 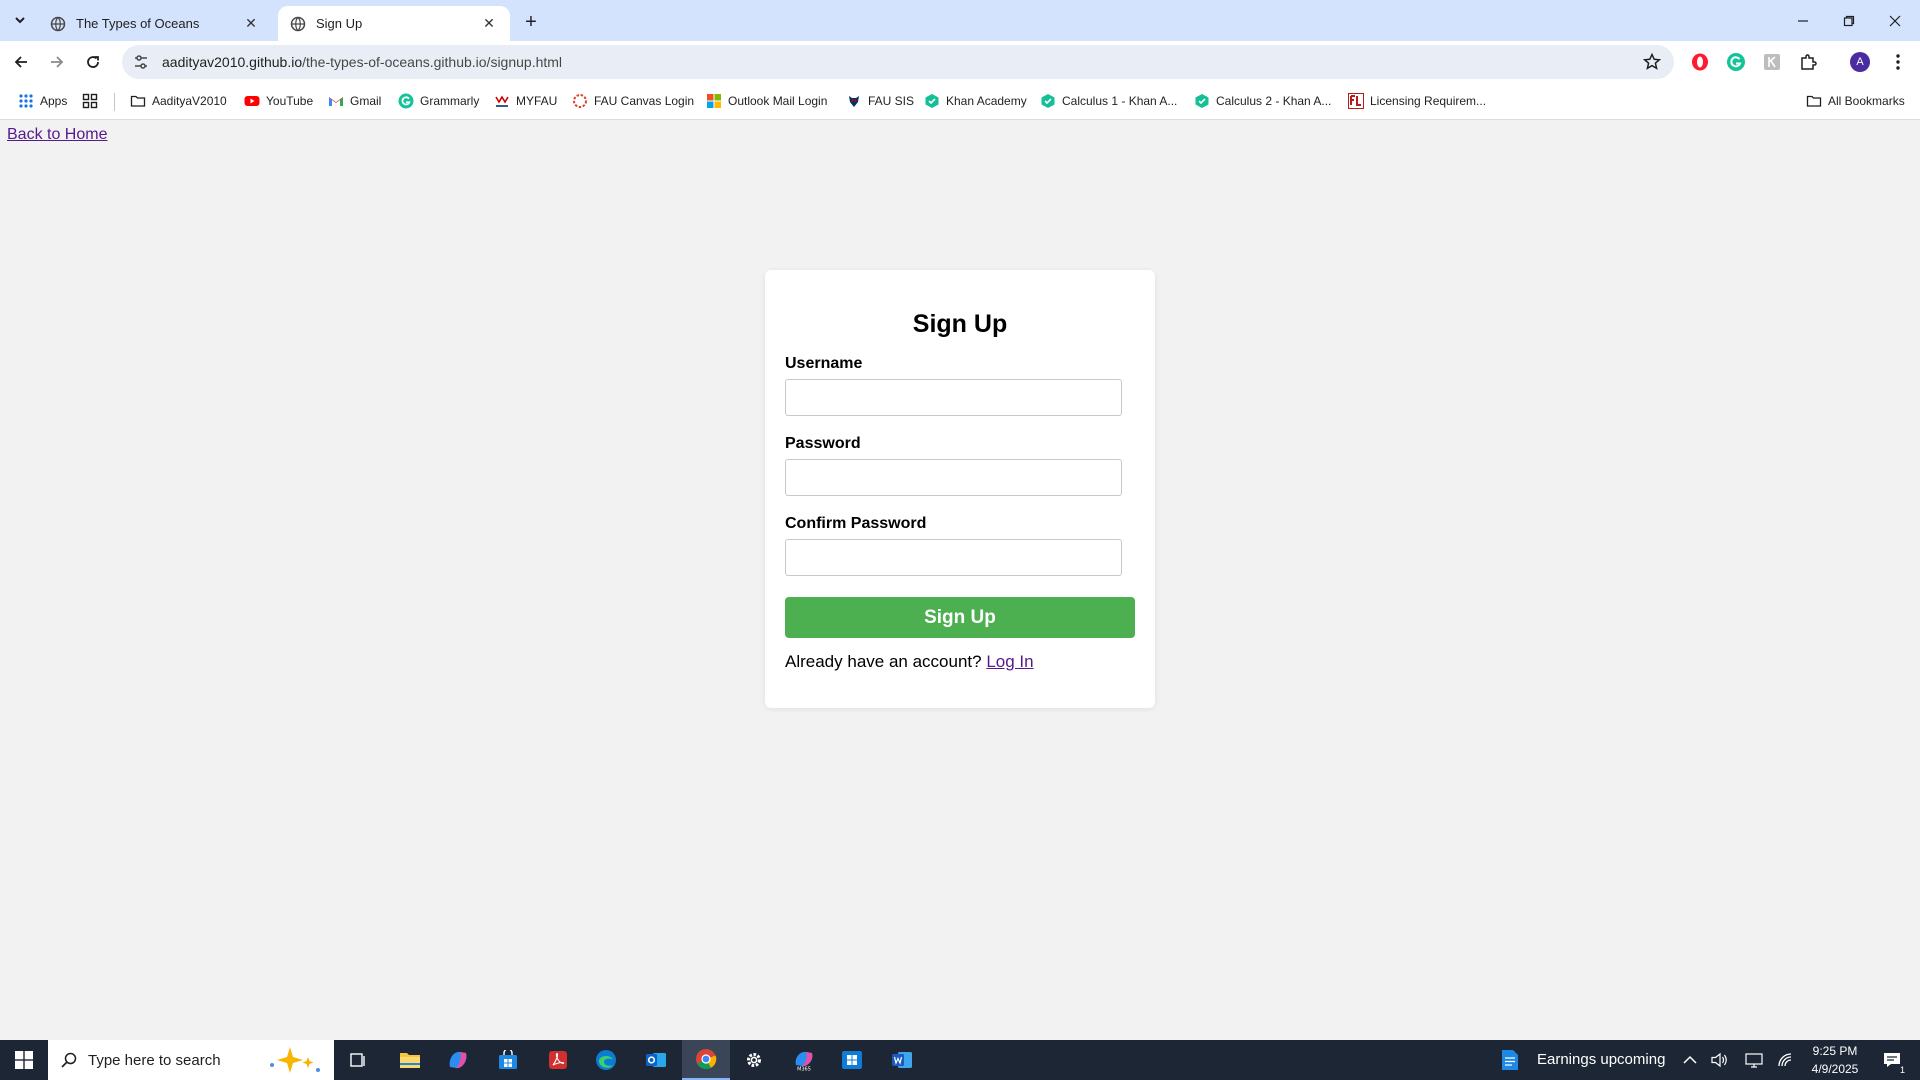 What do you see at coordinates (1895, 20) in the screenshot?
I see `close-window-button` at bounding box center [1895, 20].